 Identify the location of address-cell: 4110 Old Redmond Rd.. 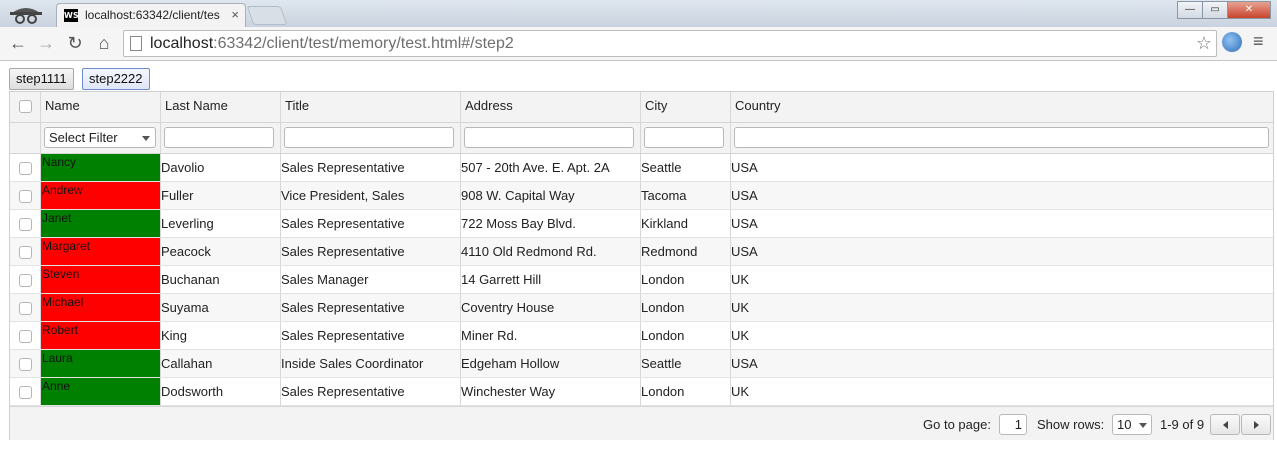
(551, 251).